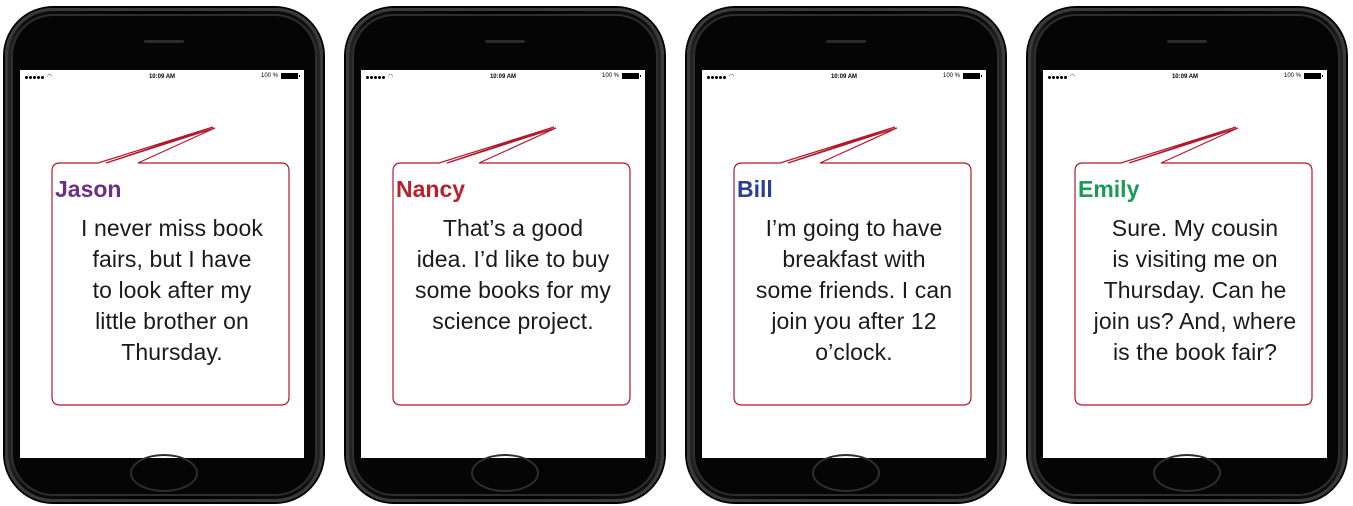 The height and width of the screenshot is (506, 1353). What do you see at coordinates (88, 189) in the screenshot?
I see `speaker-name: Jason` at bounding box center [88, 189].